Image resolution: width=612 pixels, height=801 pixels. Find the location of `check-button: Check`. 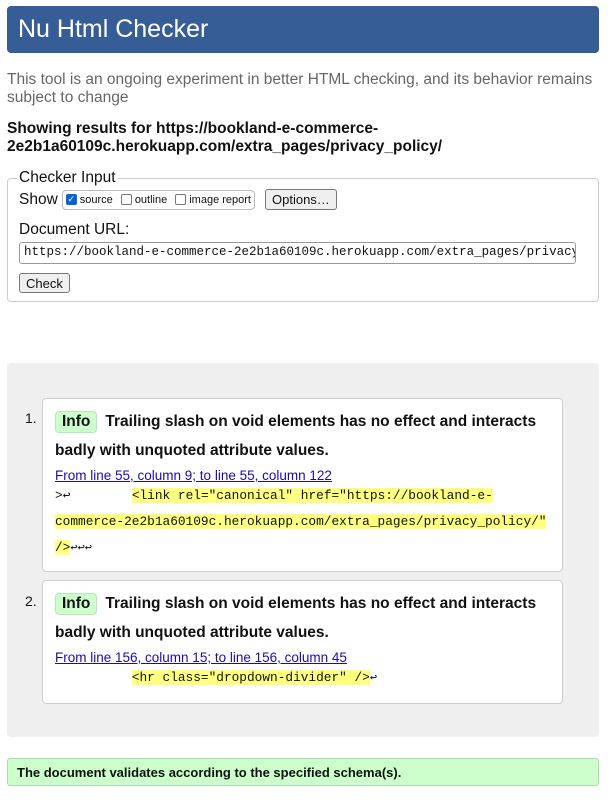

check-button: Check is located at coordinates (44, 283).